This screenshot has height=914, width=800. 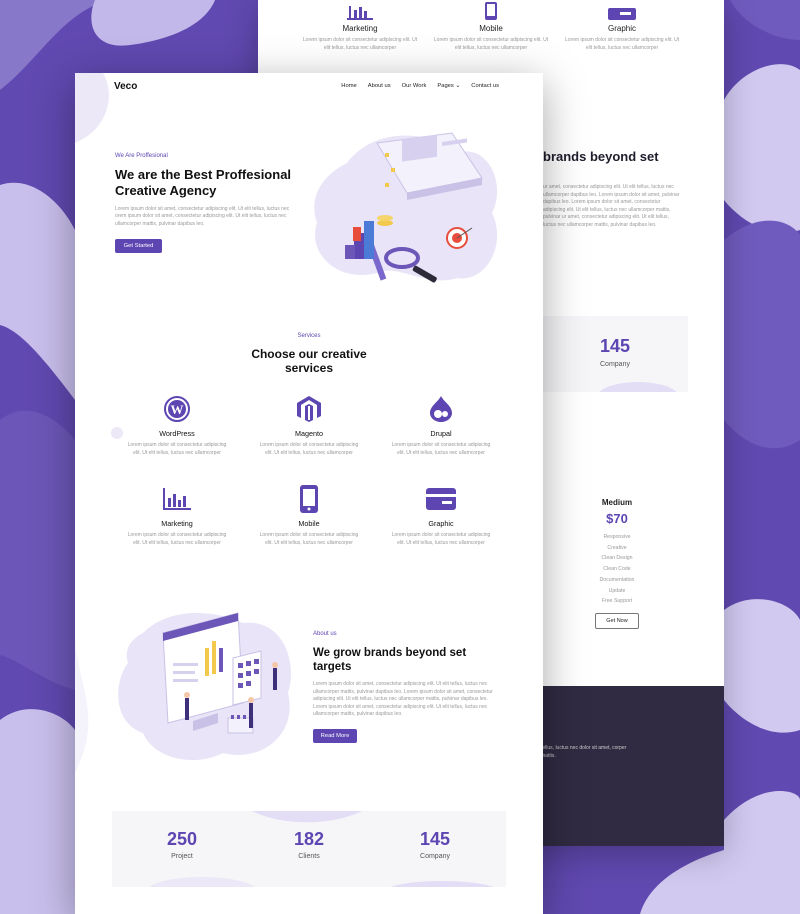 What do you see at coordinates (406, 207) in the screenshot?
I see `hero-illustration` at bounding box center [406, 207].